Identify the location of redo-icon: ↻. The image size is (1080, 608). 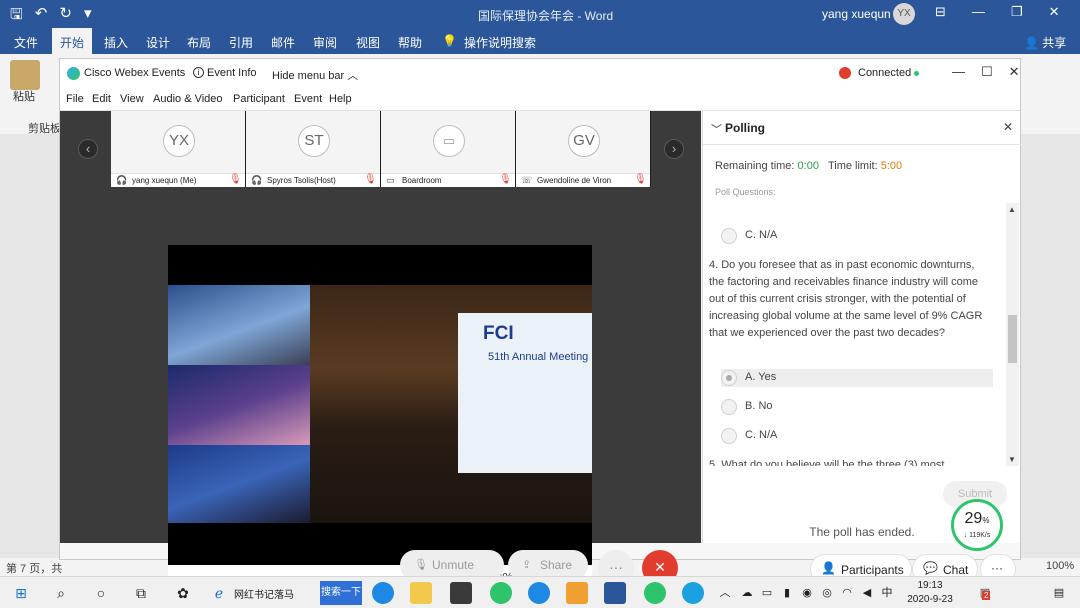
(65, 16).